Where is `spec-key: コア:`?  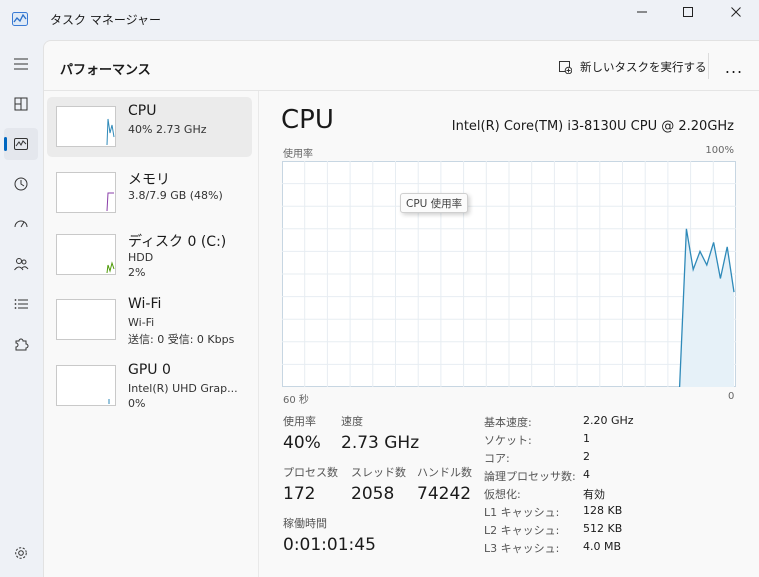
spec-key: コア: is located at coordinates (497, 458).